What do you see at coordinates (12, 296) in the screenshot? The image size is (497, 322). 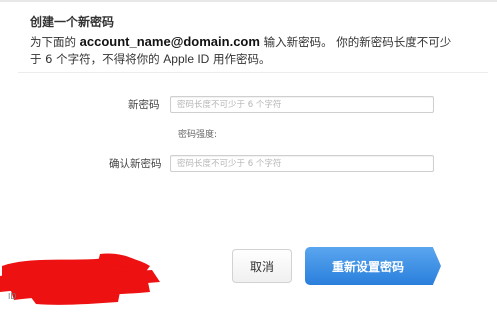 I see `obscured-text: ID` at bounding box center [12, 296].